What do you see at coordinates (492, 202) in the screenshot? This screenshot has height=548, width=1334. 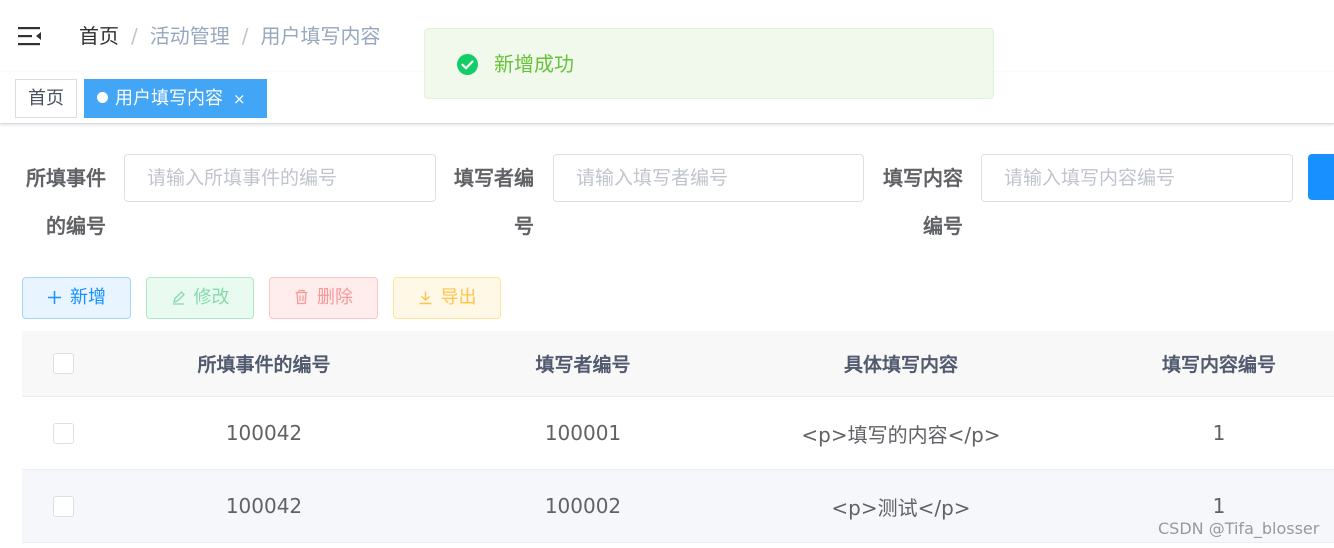 I see `filler-id-label: 填写者编 号` at bounding box center [492, 202].